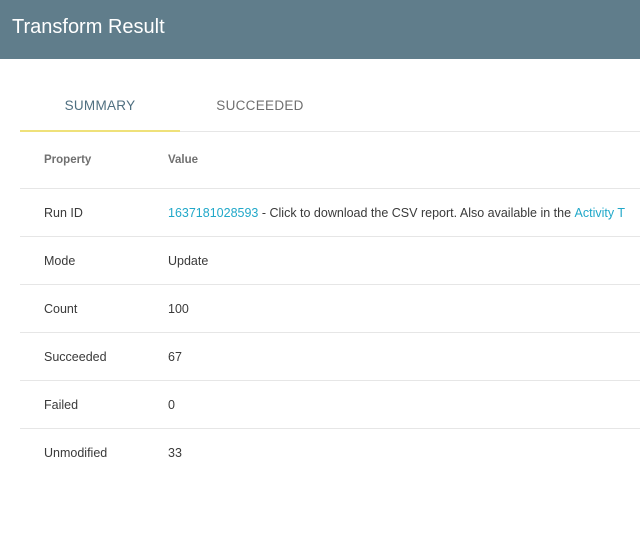  Describe the element at coordinates (330, 452) in the screenshot. I see `table-row: Unmodified 33` at that location.